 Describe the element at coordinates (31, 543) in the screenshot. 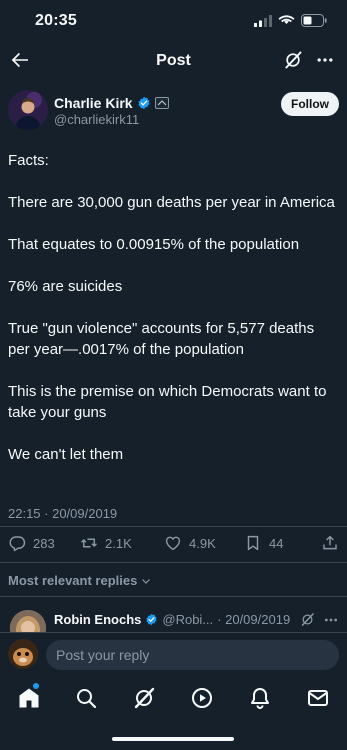

I see `reply-button: 283` at that location.